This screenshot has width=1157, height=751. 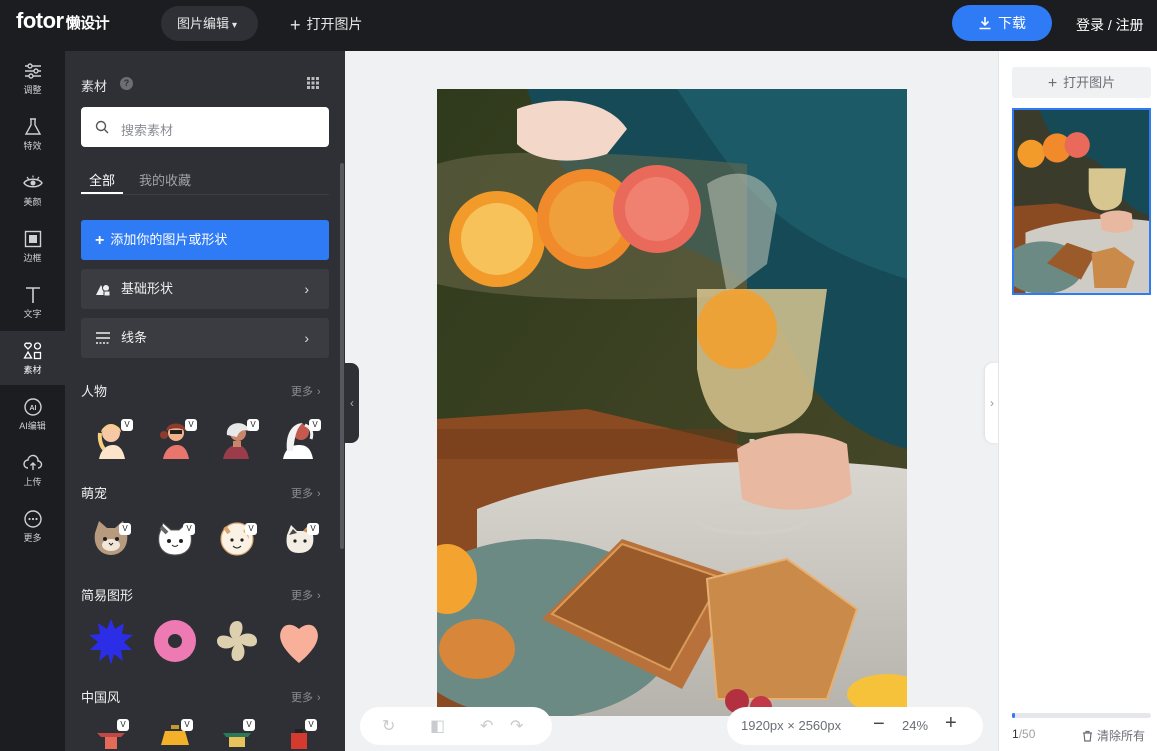 What do you see at coordinates (209, 23) in the screenshot?
I see `image-edit-menu: 图片编辑 ▾` at bounding box center [209, 23].